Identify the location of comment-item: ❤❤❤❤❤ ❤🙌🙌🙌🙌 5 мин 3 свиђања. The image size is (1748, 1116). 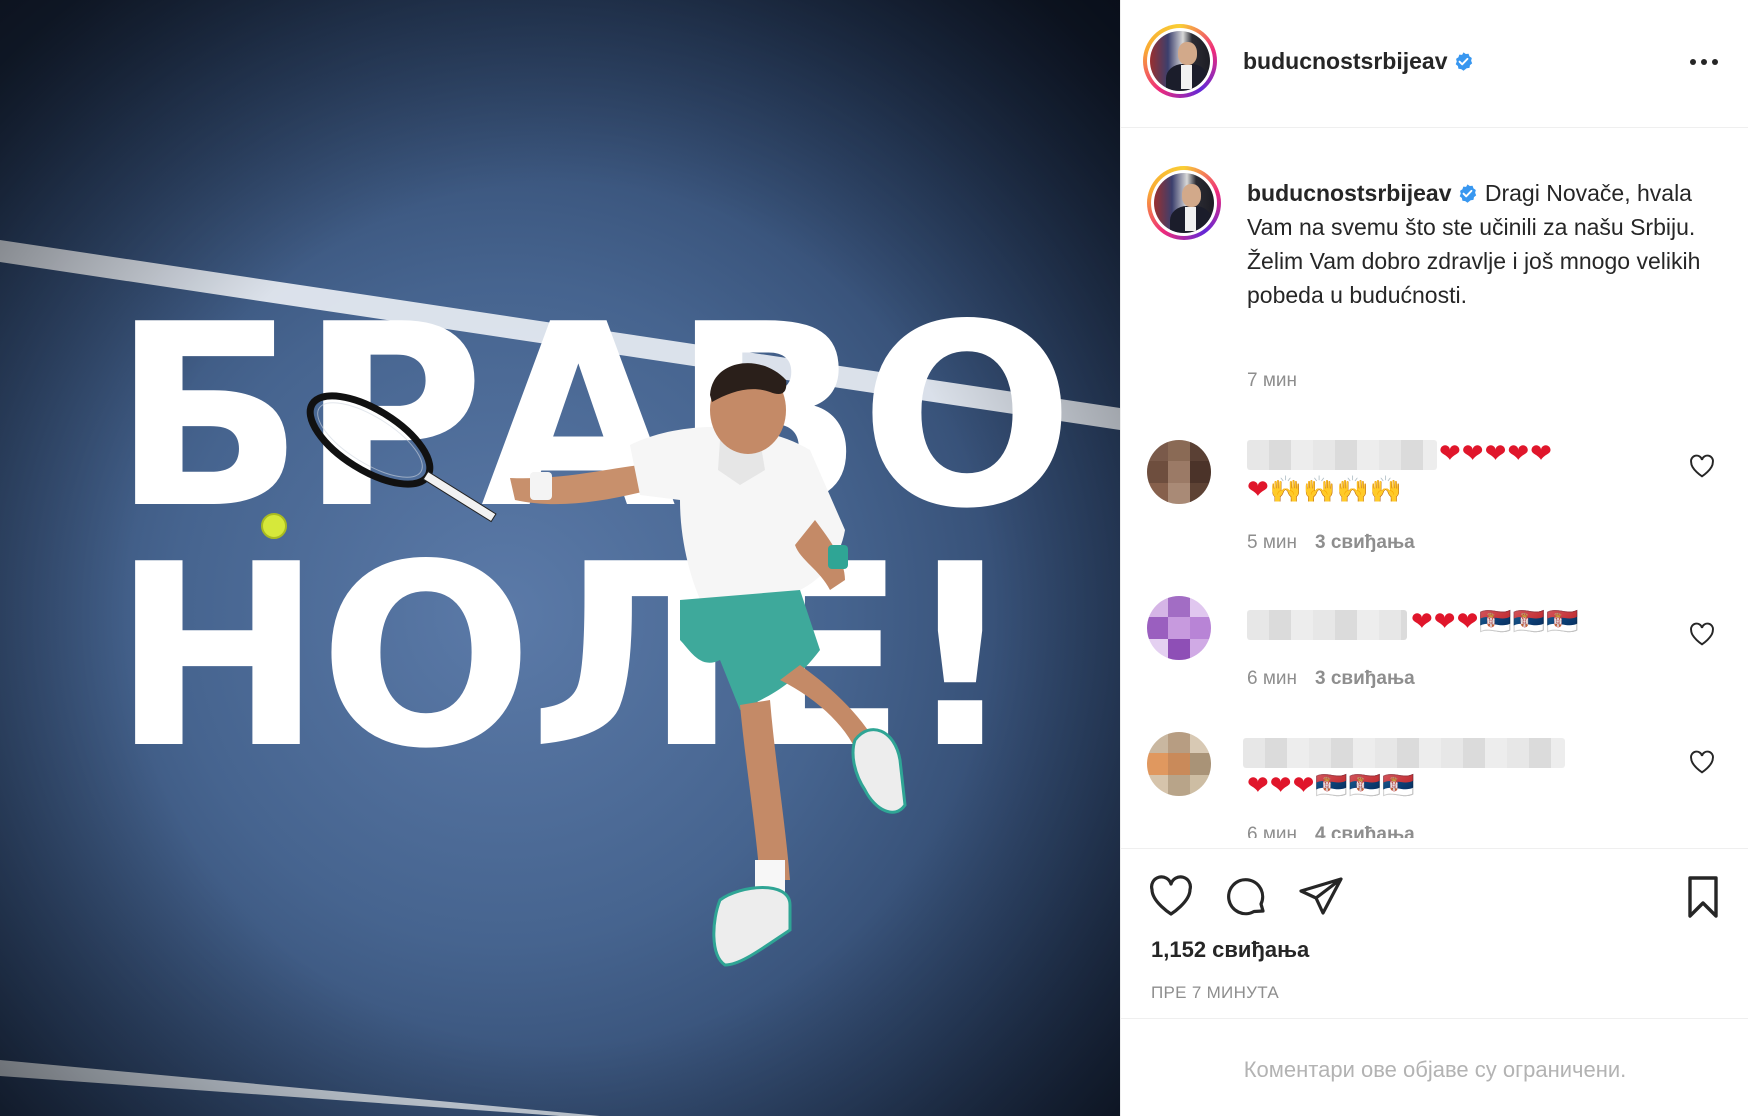
(1434, 493).